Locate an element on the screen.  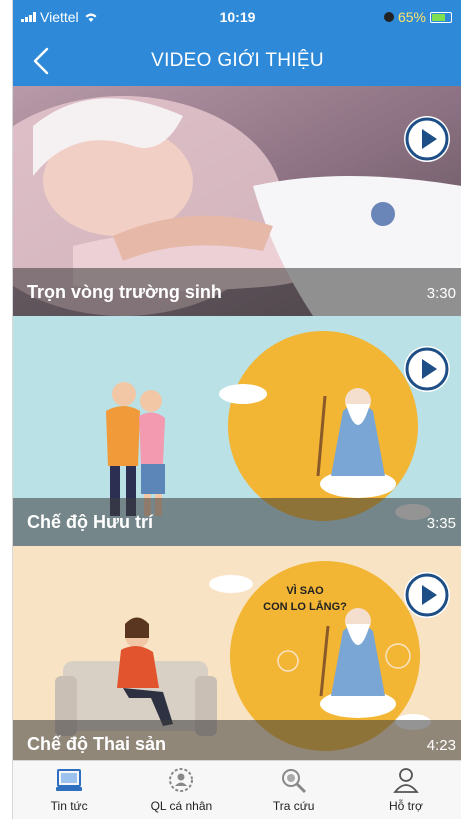
tab-personal: QL cá nhân is located at coordinates (181, 790).